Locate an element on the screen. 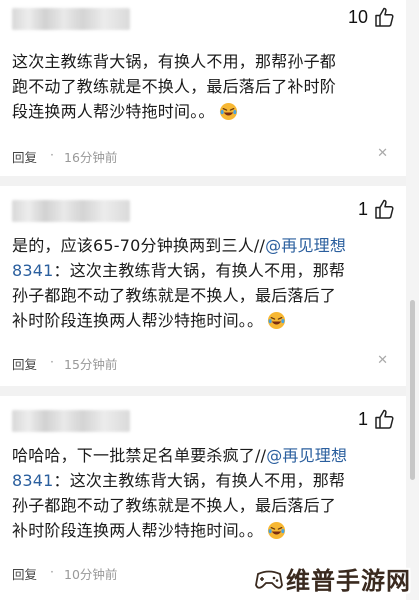 Image resolution: width=419 pixels, height=600 pixels. comment-line: 哈哈哈，下一批禁足名单要杀疯了//@再见理想 is located at coordinates (203, 455).